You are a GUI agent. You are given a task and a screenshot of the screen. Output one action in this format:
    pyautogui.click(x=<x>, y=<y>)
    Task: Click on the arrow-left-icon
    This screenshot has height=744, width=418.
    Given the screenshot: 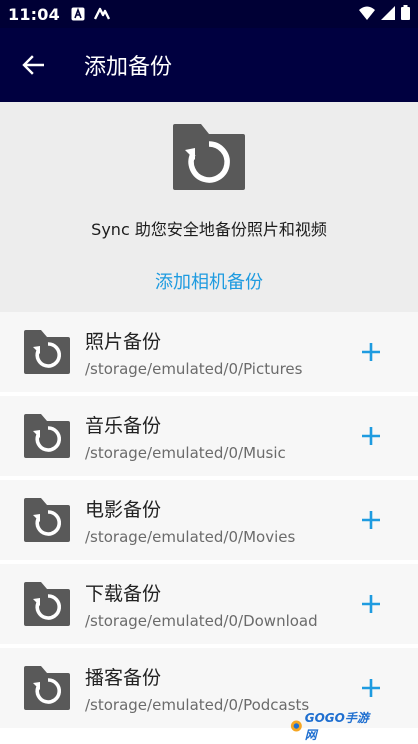 What is the action you would take?
    pyautogui.click(x=33, y=65)
    